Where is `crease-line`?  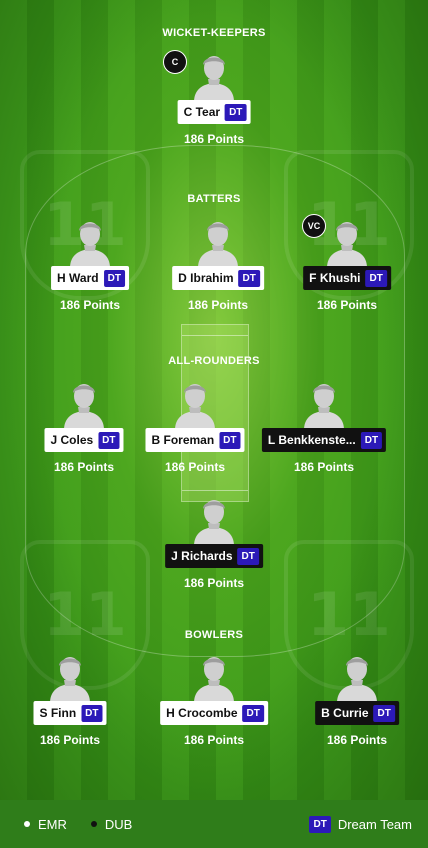
crease-line is located at coordinates (215, 335).